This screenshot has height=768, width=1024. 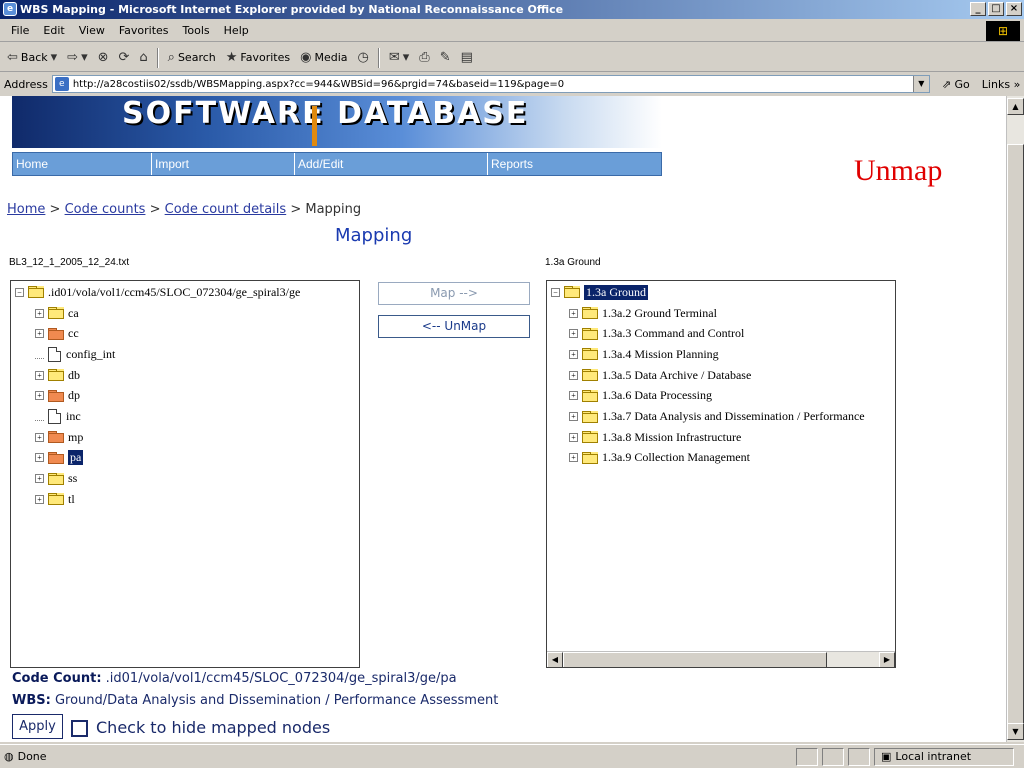 I want to click on discuss-button: ▤, so click(x=467, y=57).